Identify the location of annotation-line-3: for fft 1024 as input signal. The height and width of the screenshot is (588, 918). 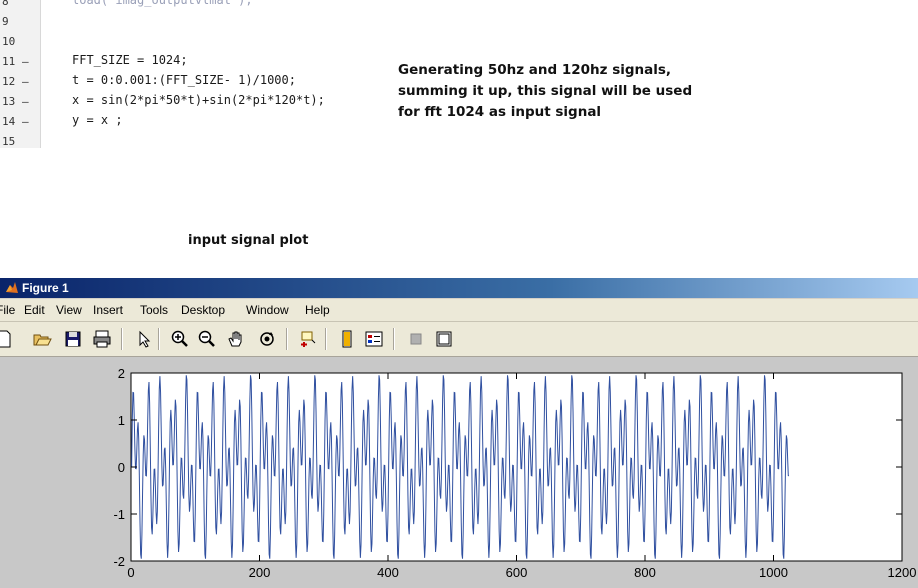
(500, 112).